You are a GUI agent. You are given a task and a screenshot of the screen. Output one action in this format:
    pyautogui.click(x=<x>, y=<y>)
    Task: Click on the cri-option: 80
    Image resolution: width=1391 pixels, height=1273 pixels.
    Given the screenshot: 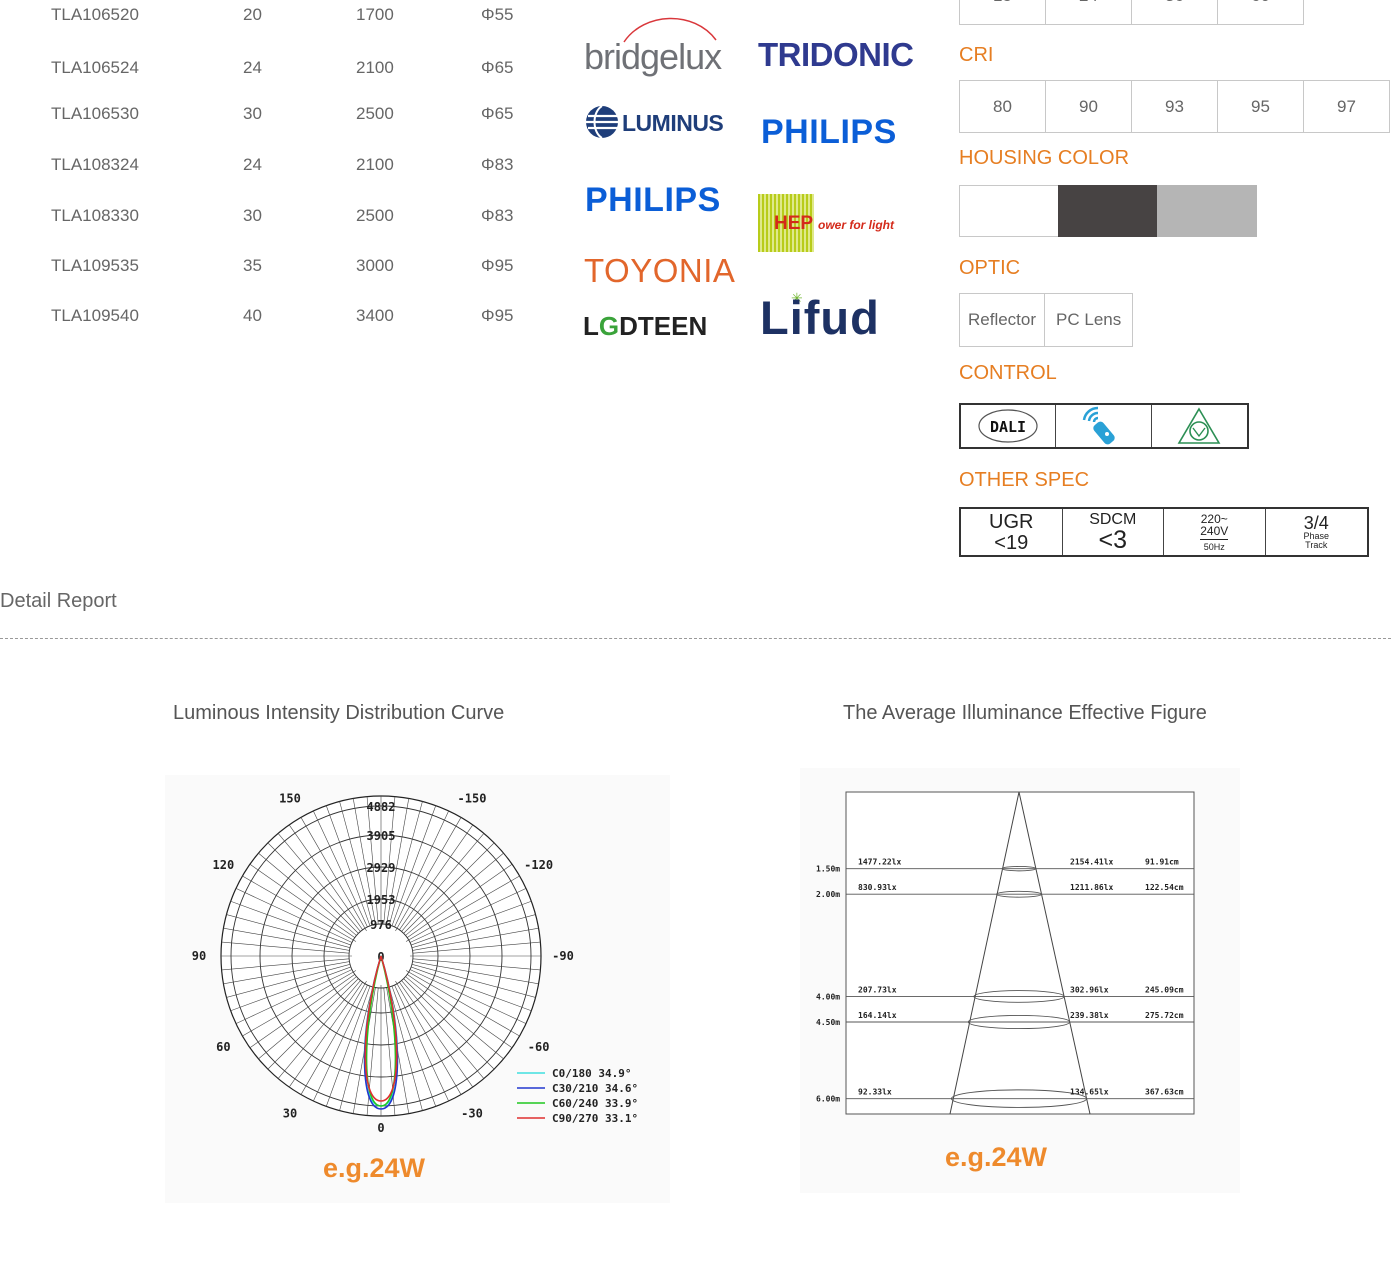 What is the action you would take?
    pyautogui.click(x=1002, y=106)
    